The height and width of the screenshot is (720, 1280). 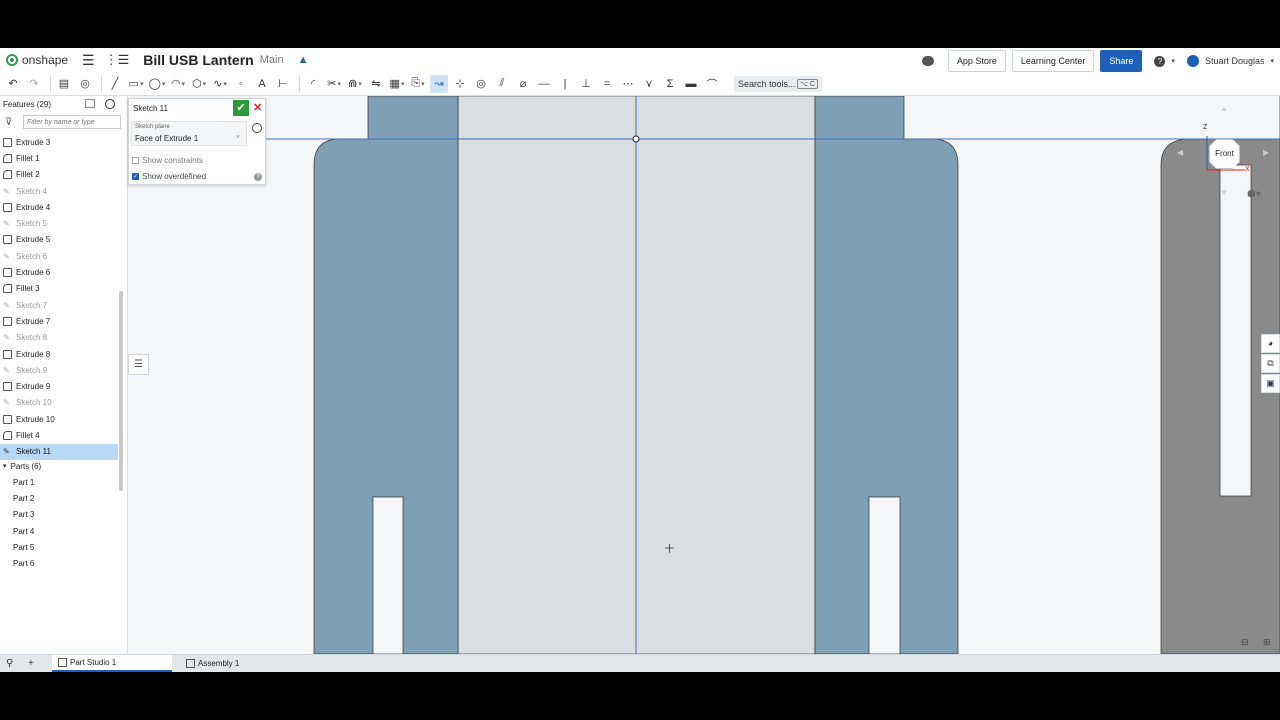 What do you see at coordinates (110, 104) in the screenshot?
I see `rollback-timer-icon` at bounding box center [110, 104].